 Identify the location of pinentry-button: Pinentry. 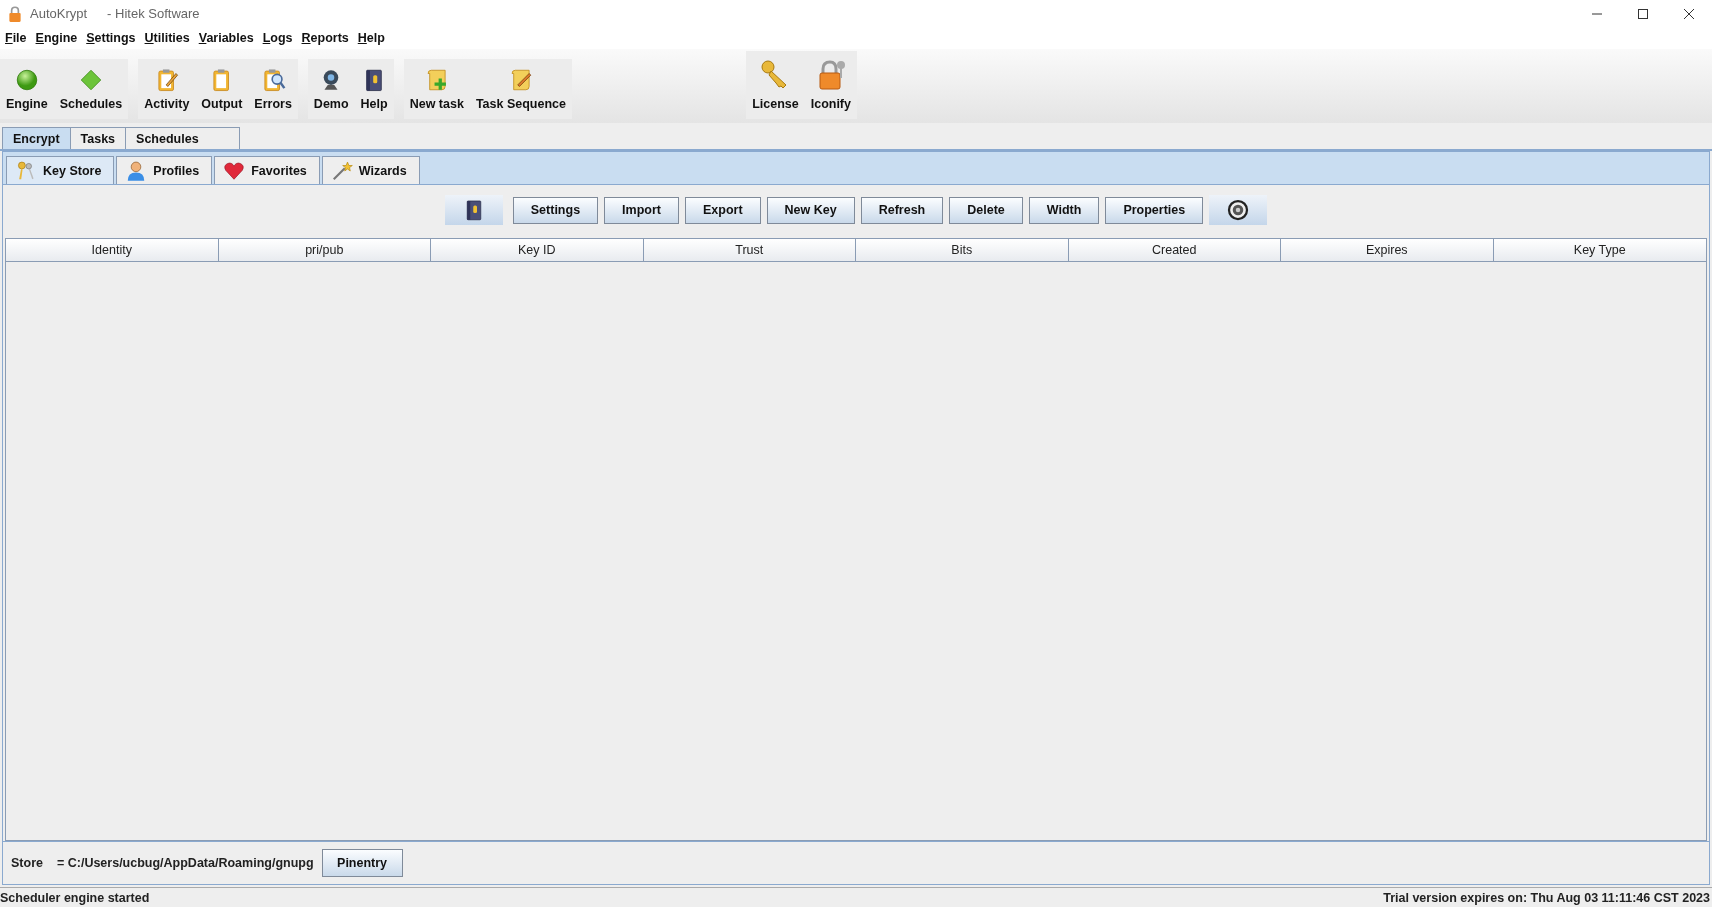
(362, 863).